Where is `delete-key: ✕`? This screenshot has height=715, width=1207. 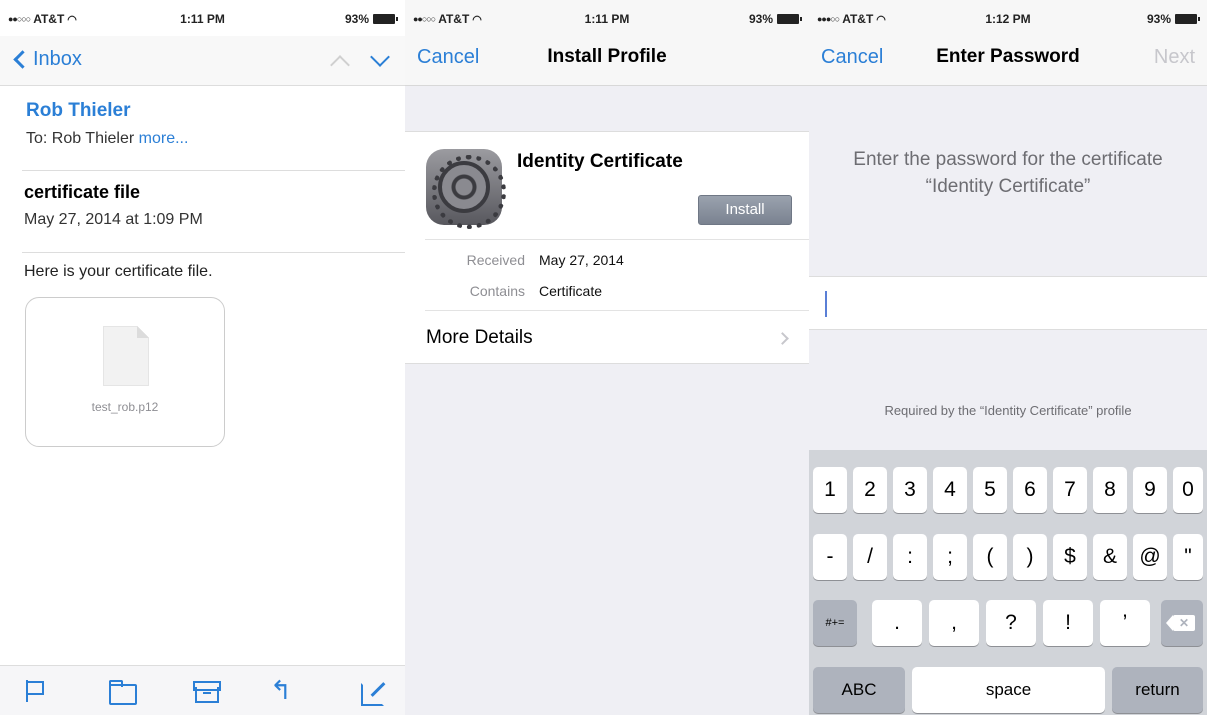
delete-key: ✕ is located at coordinates (1182, 623).